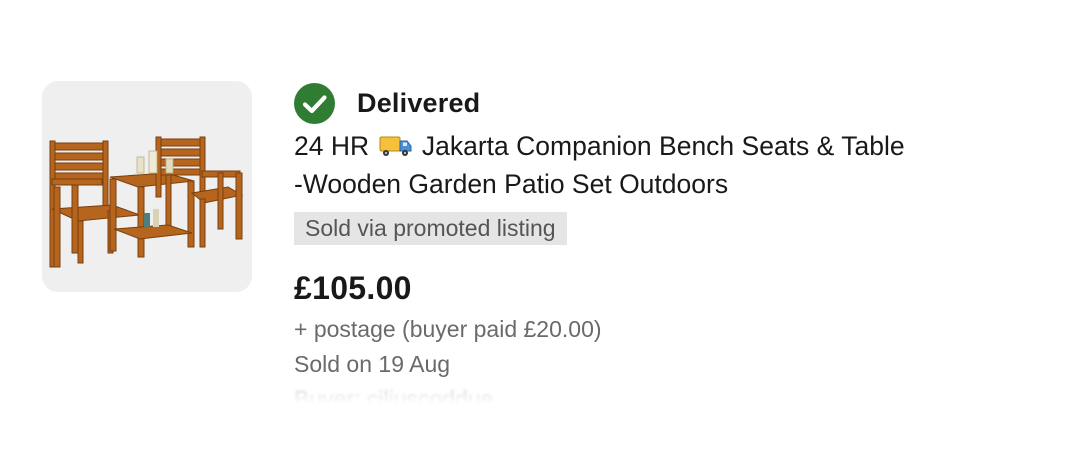 This screenshot has width=1080, height=475. What do you see at coordinates (146, 202) in the screenshot?
I see `wooden-bench-set-image` at bounding box center [146, 202].